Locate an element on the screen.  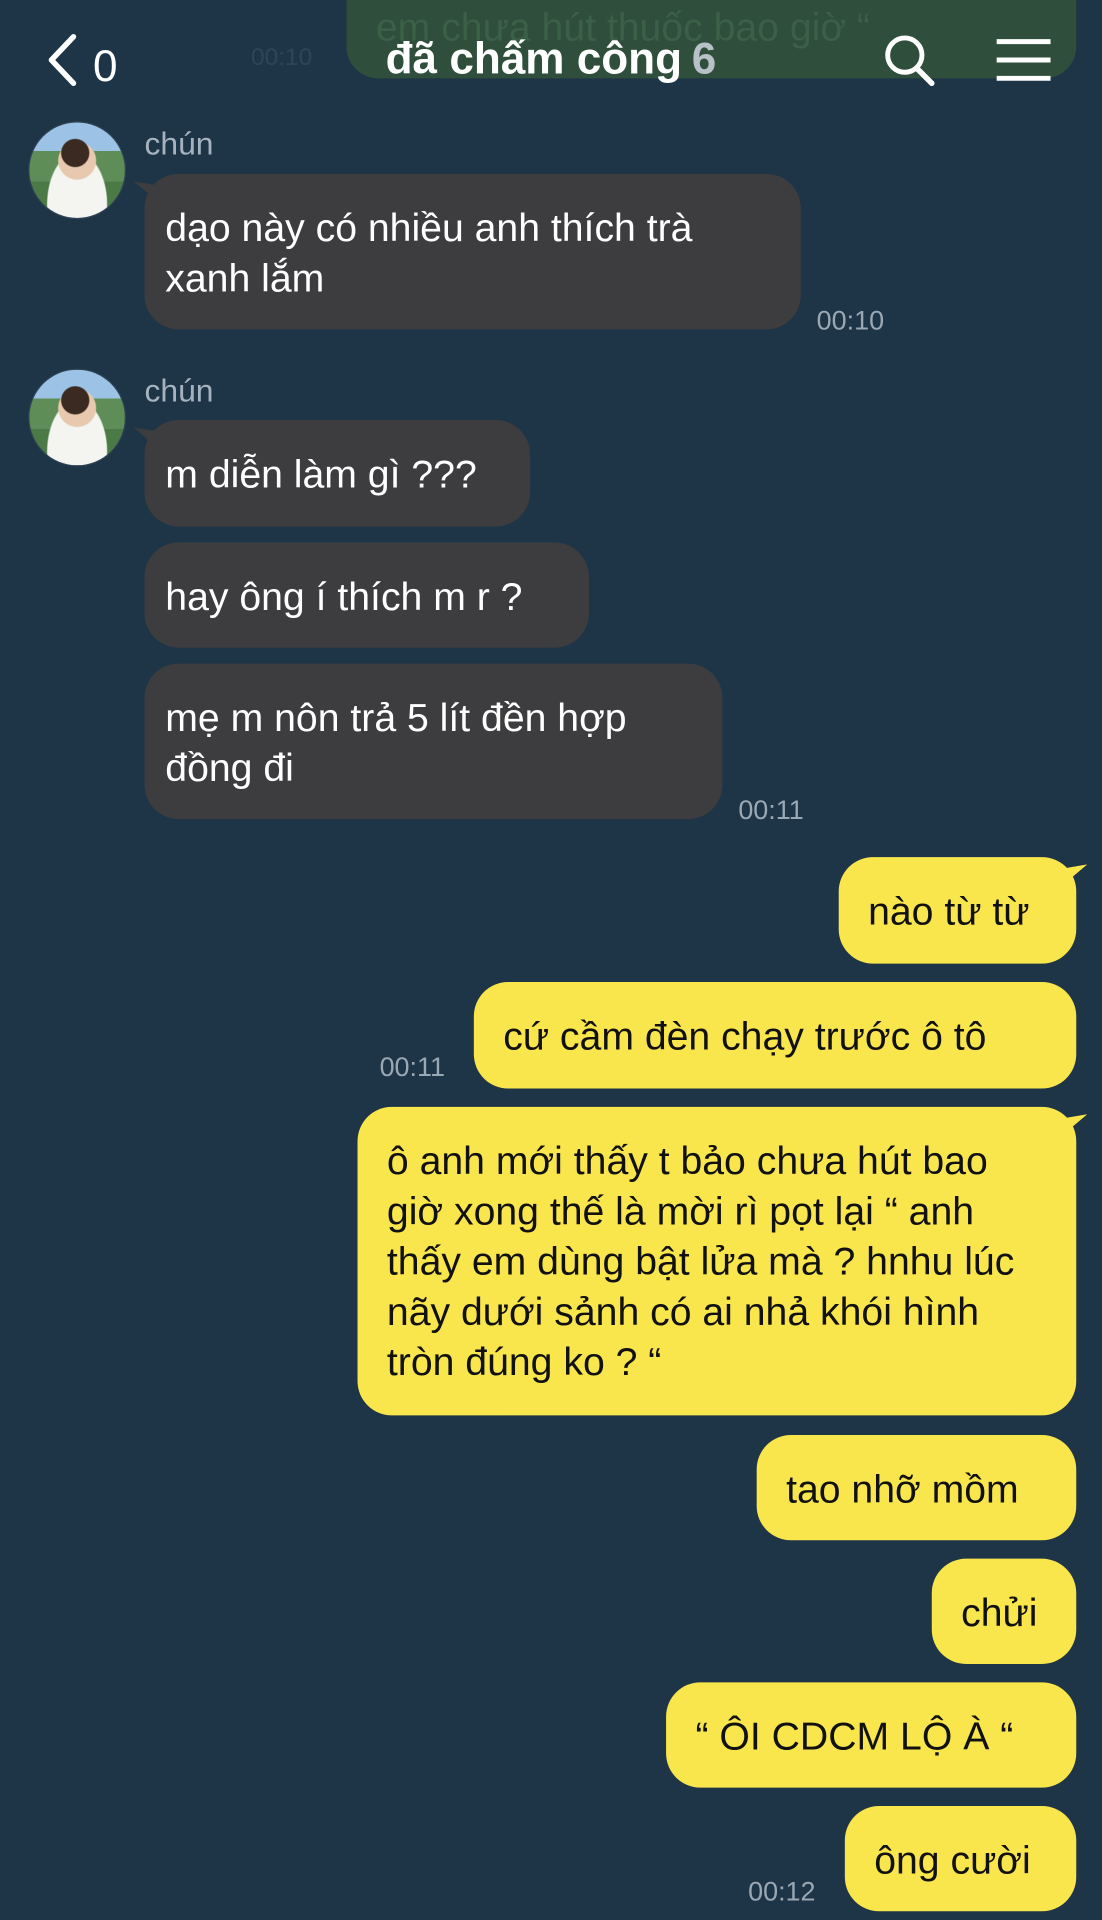
outgoing-message: cứ cầm đèn chạy trước ô tô is located at coordinates (775, 1035).